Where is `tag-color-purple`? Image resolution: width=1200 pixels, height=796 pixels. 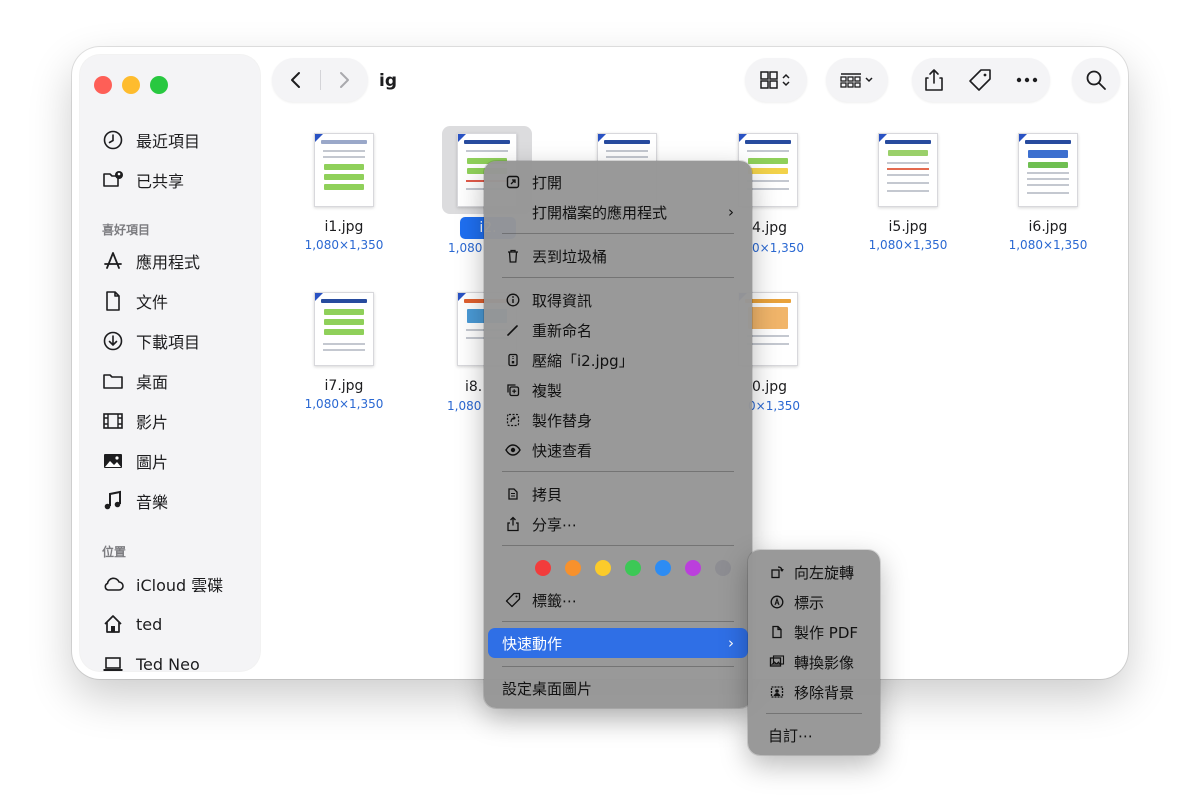 tag-color-purple is located at coordinates (693, 568).